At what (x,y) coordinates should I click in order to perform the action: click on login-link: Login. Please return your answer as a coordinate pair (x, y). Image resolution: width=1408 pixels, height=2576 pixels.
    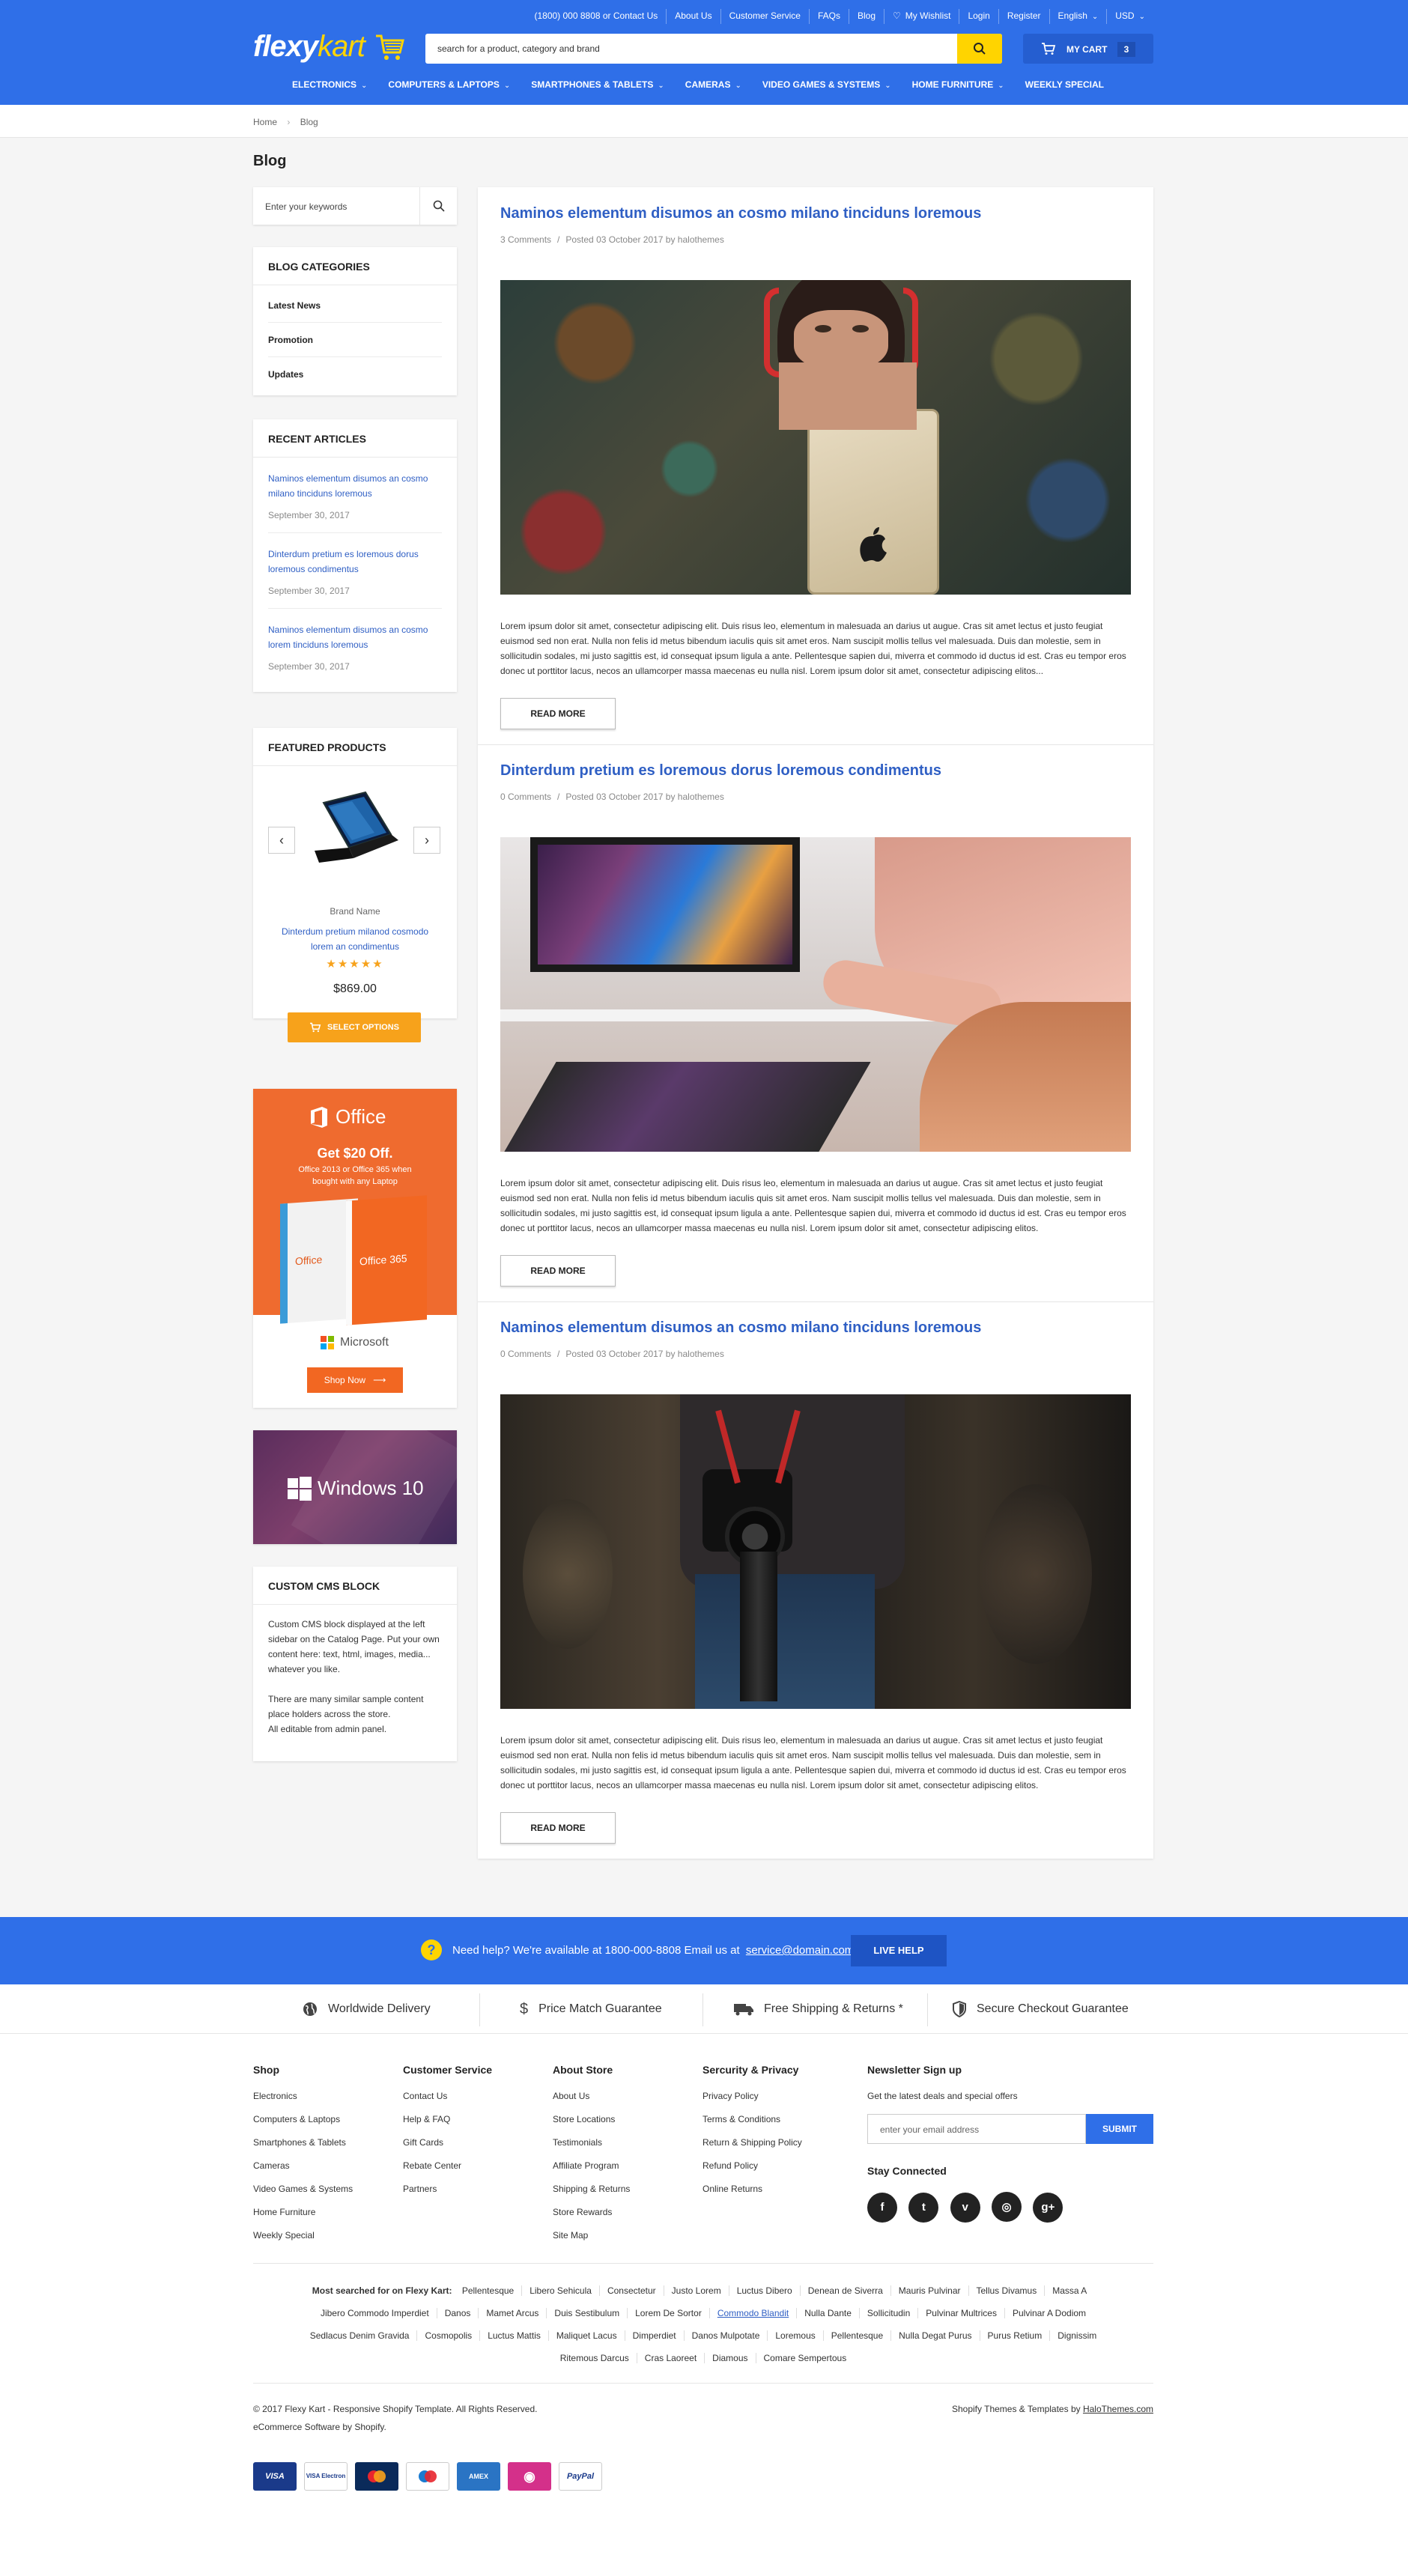
    Looking at the image, I should click on (978, 16).